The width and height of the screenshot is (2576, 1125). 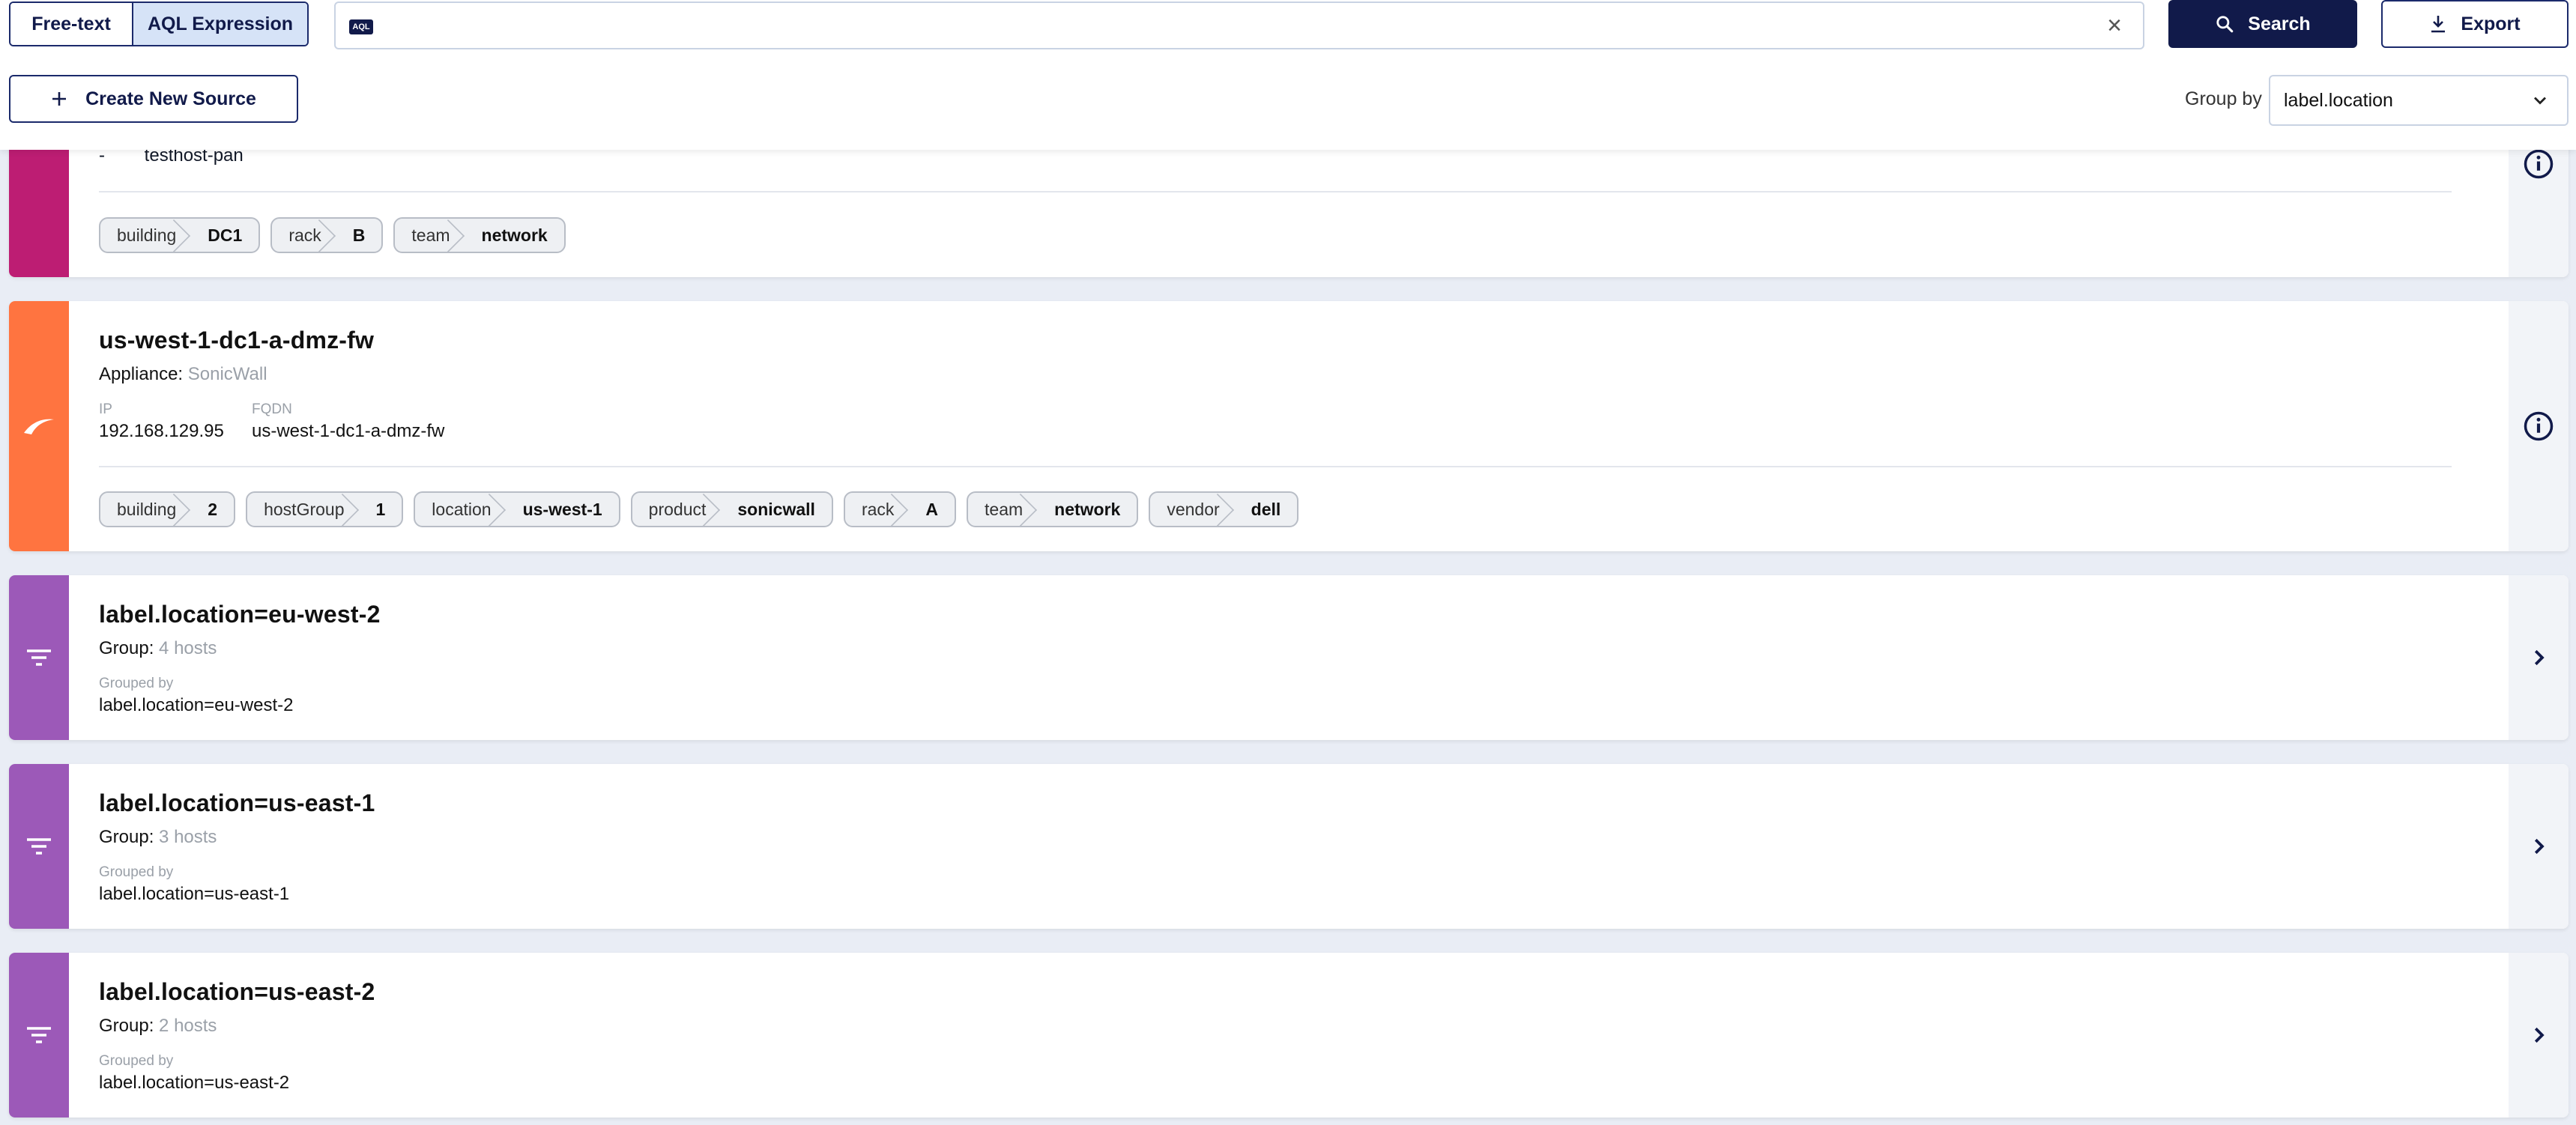 I want to click on search-label: Search, so click(x=2279, y=23).